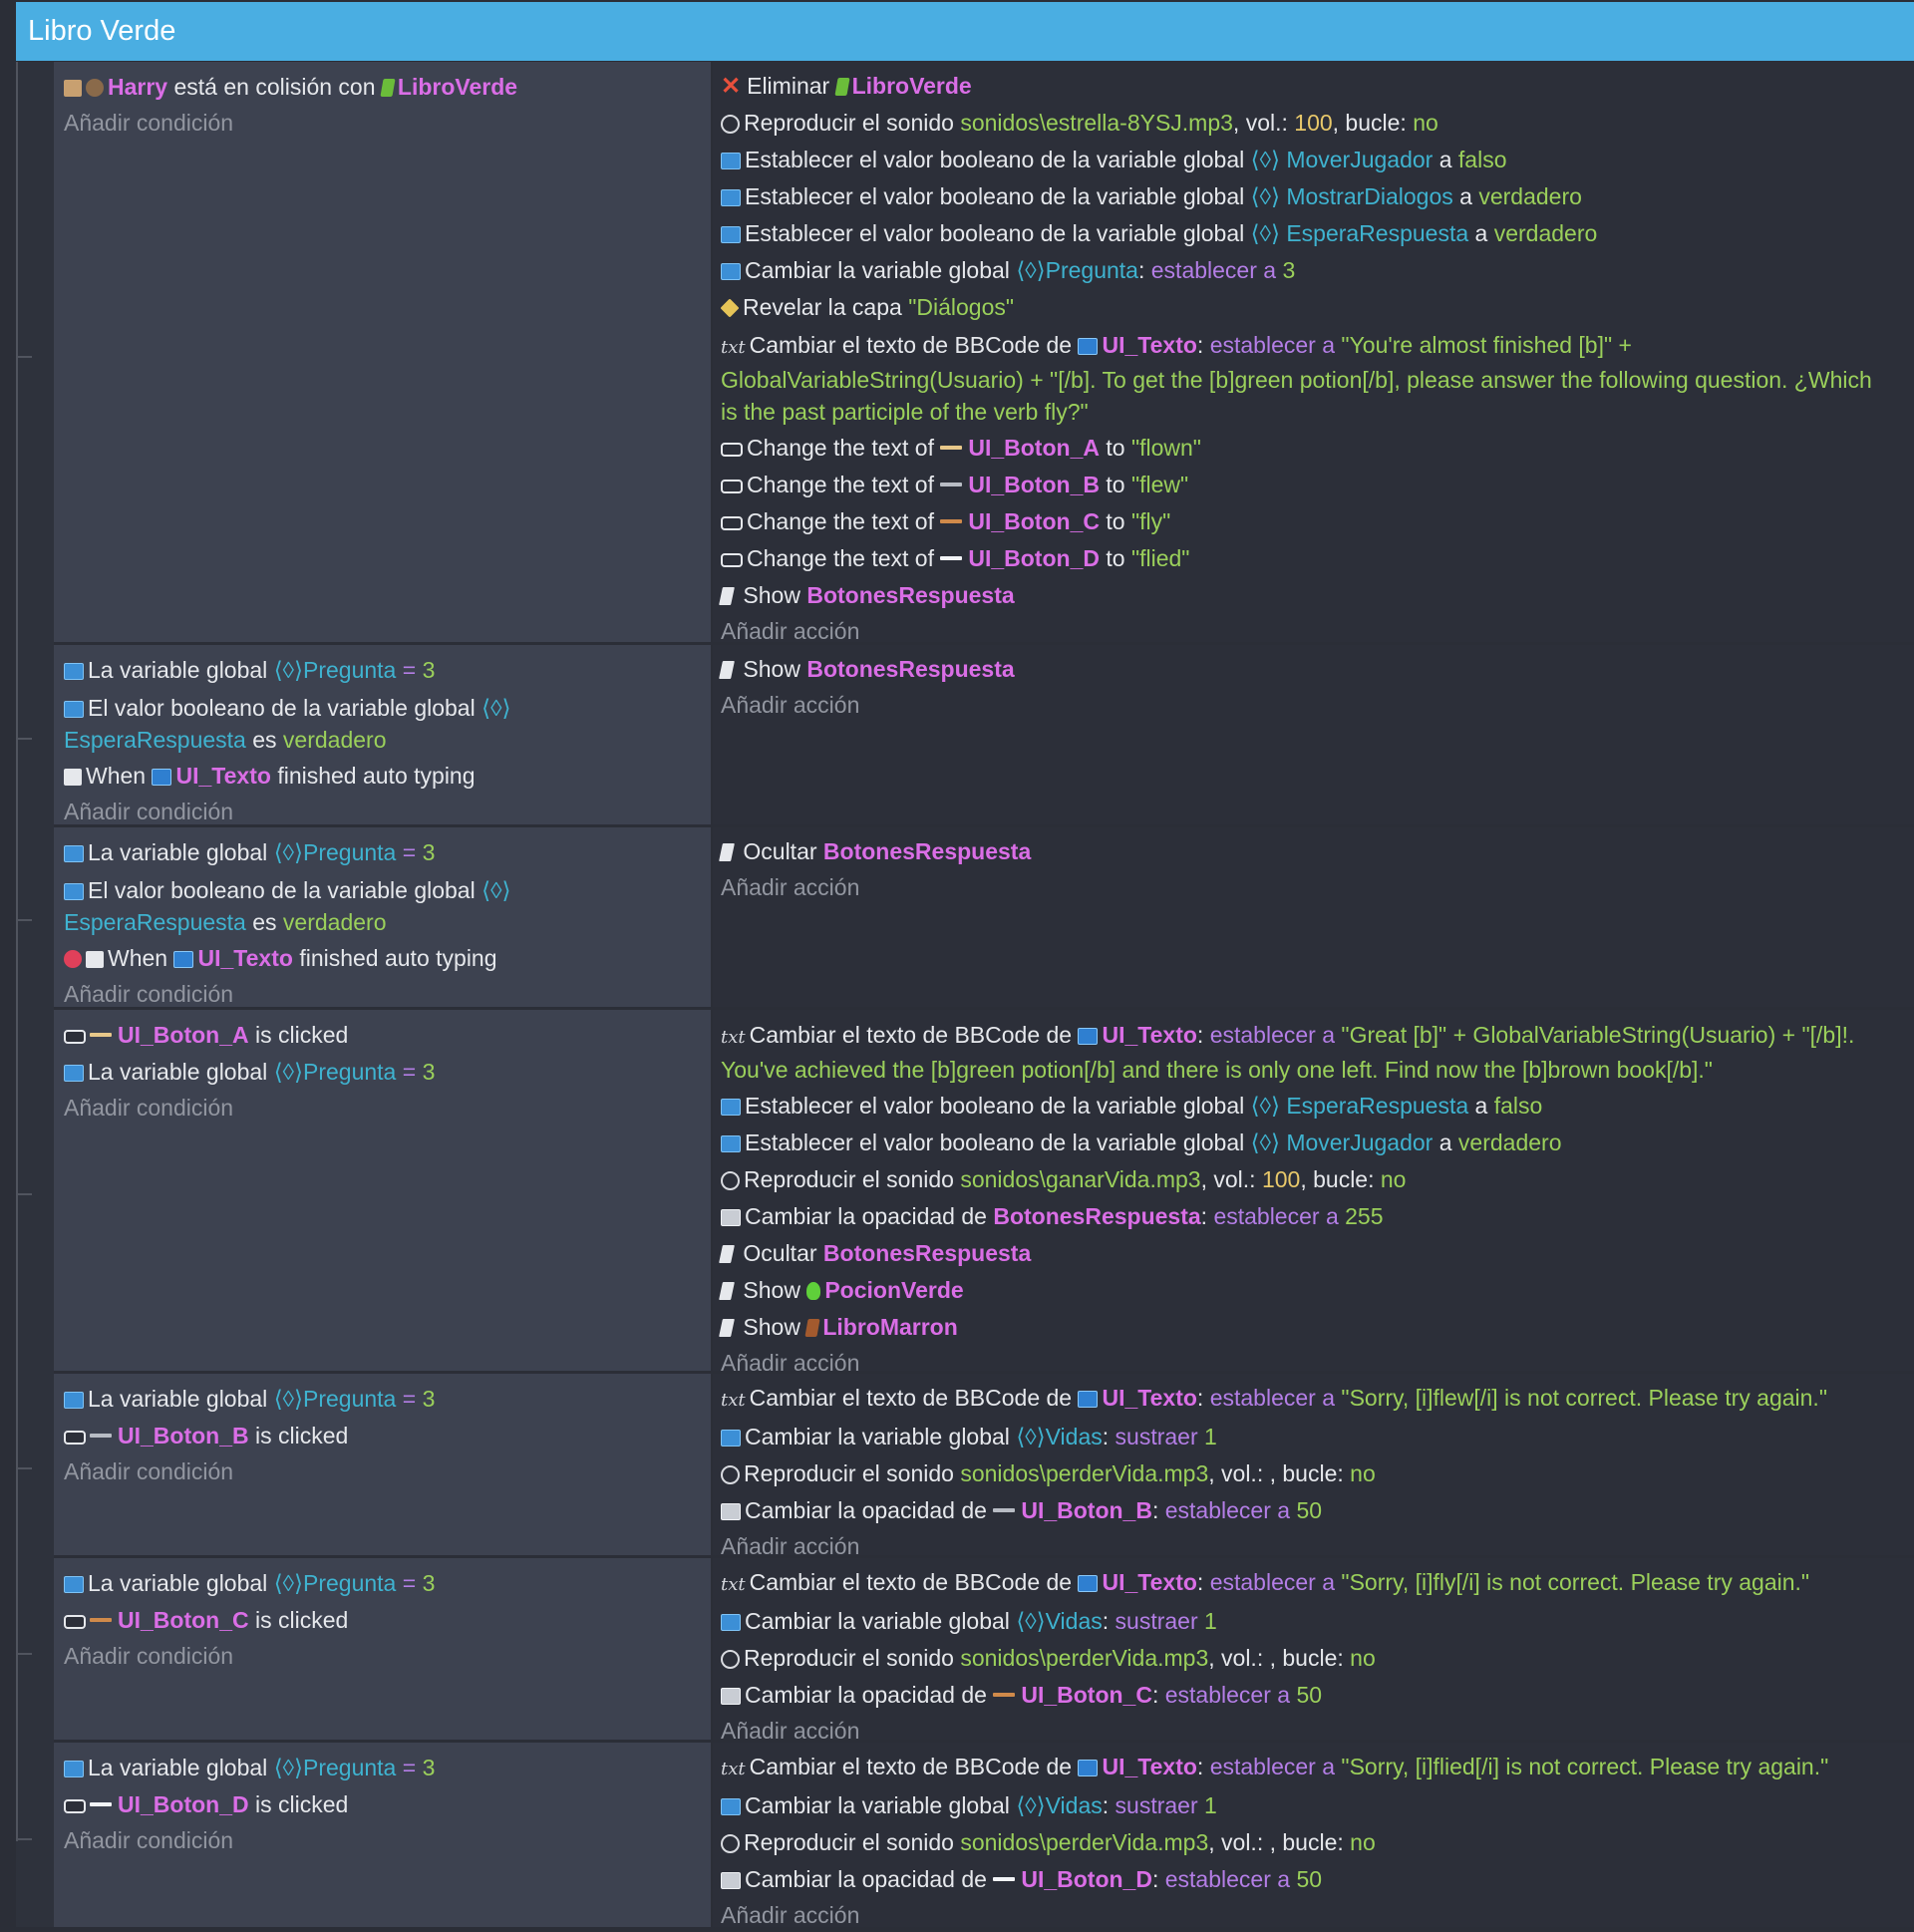 The image size is (1914, 1932). I want to click on condition-button-clicked: UI_Boton_D is clicked, so click(387, 1804).